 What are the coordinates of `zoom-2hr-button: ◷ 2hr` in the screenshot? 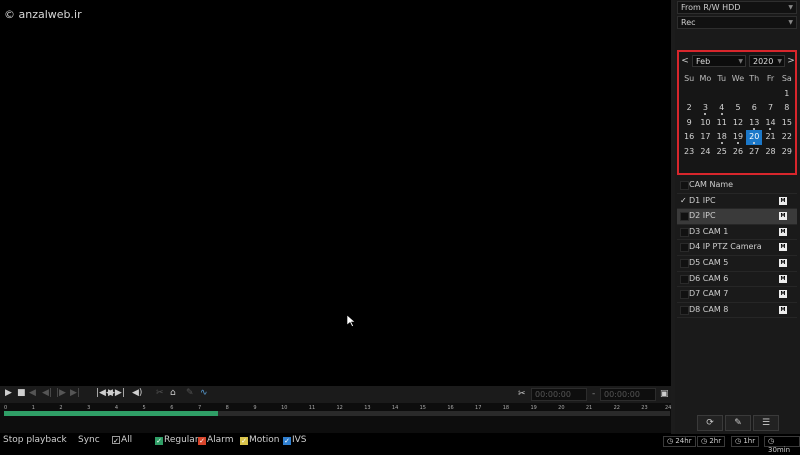 It's located at (711, 441).